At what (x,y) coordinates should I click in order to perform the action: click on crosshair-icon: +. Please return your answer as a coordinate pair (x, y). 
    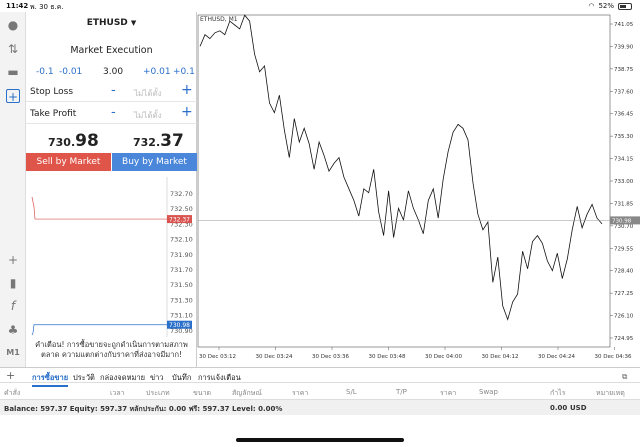
    Looking at the image, I should click on (13, 260).